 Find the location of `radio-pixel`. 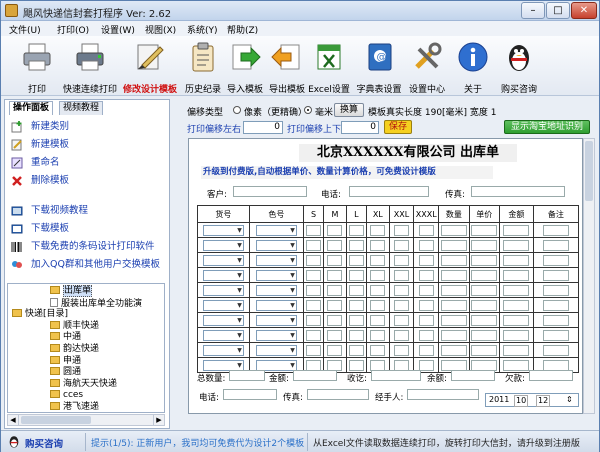

radio-pixel is located at coordinates (237, 110).